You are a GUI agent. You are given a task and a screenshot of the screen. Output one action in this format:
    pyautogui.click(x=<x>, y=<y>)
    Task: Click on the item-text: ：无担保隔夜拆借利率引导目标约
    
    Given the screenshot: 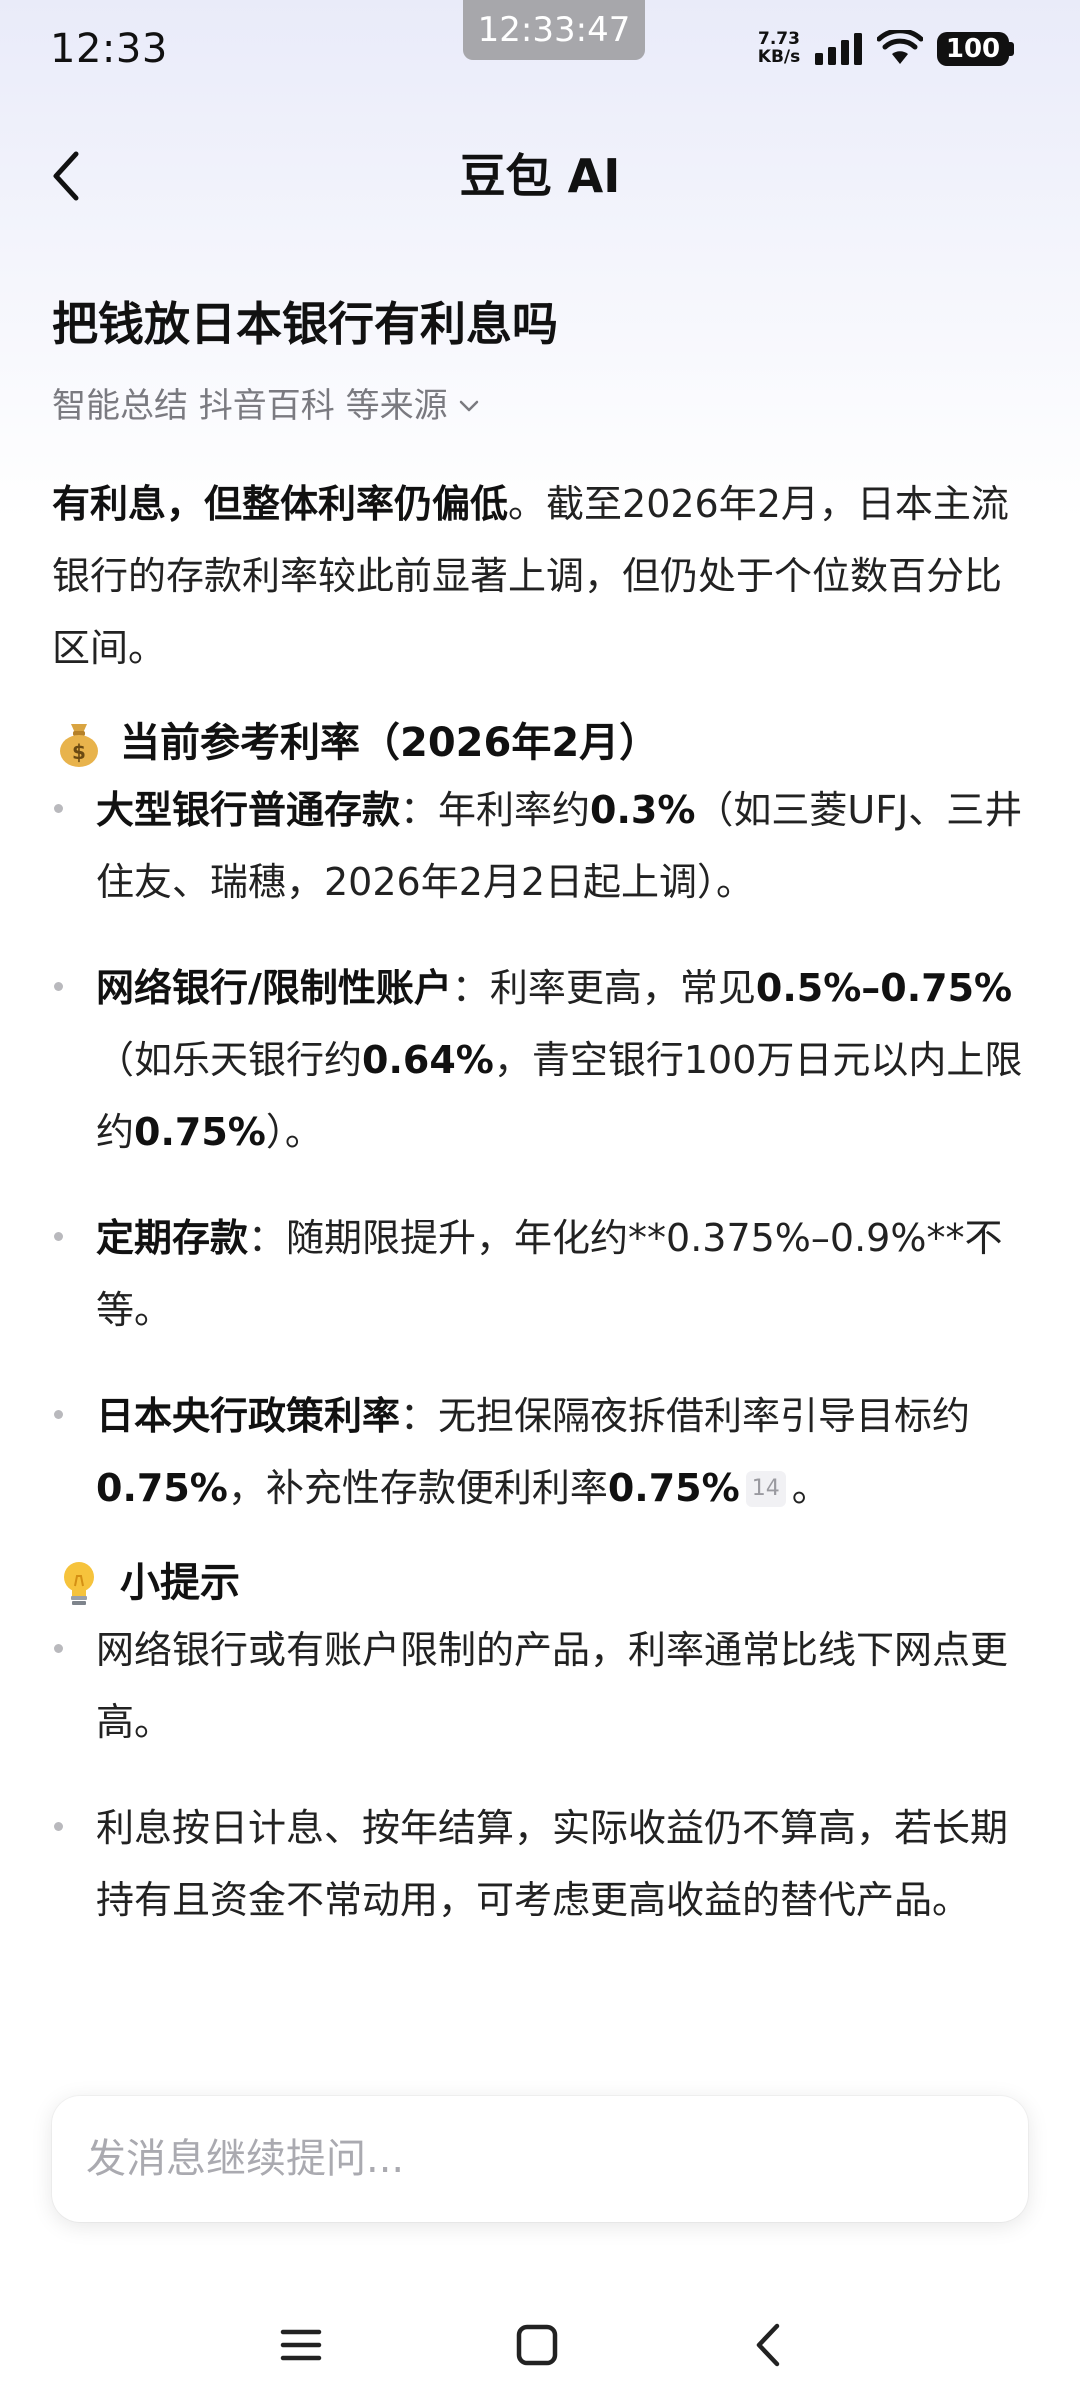 What is the action you would take?
    pyautogui.click(x=685, y=1416)
    